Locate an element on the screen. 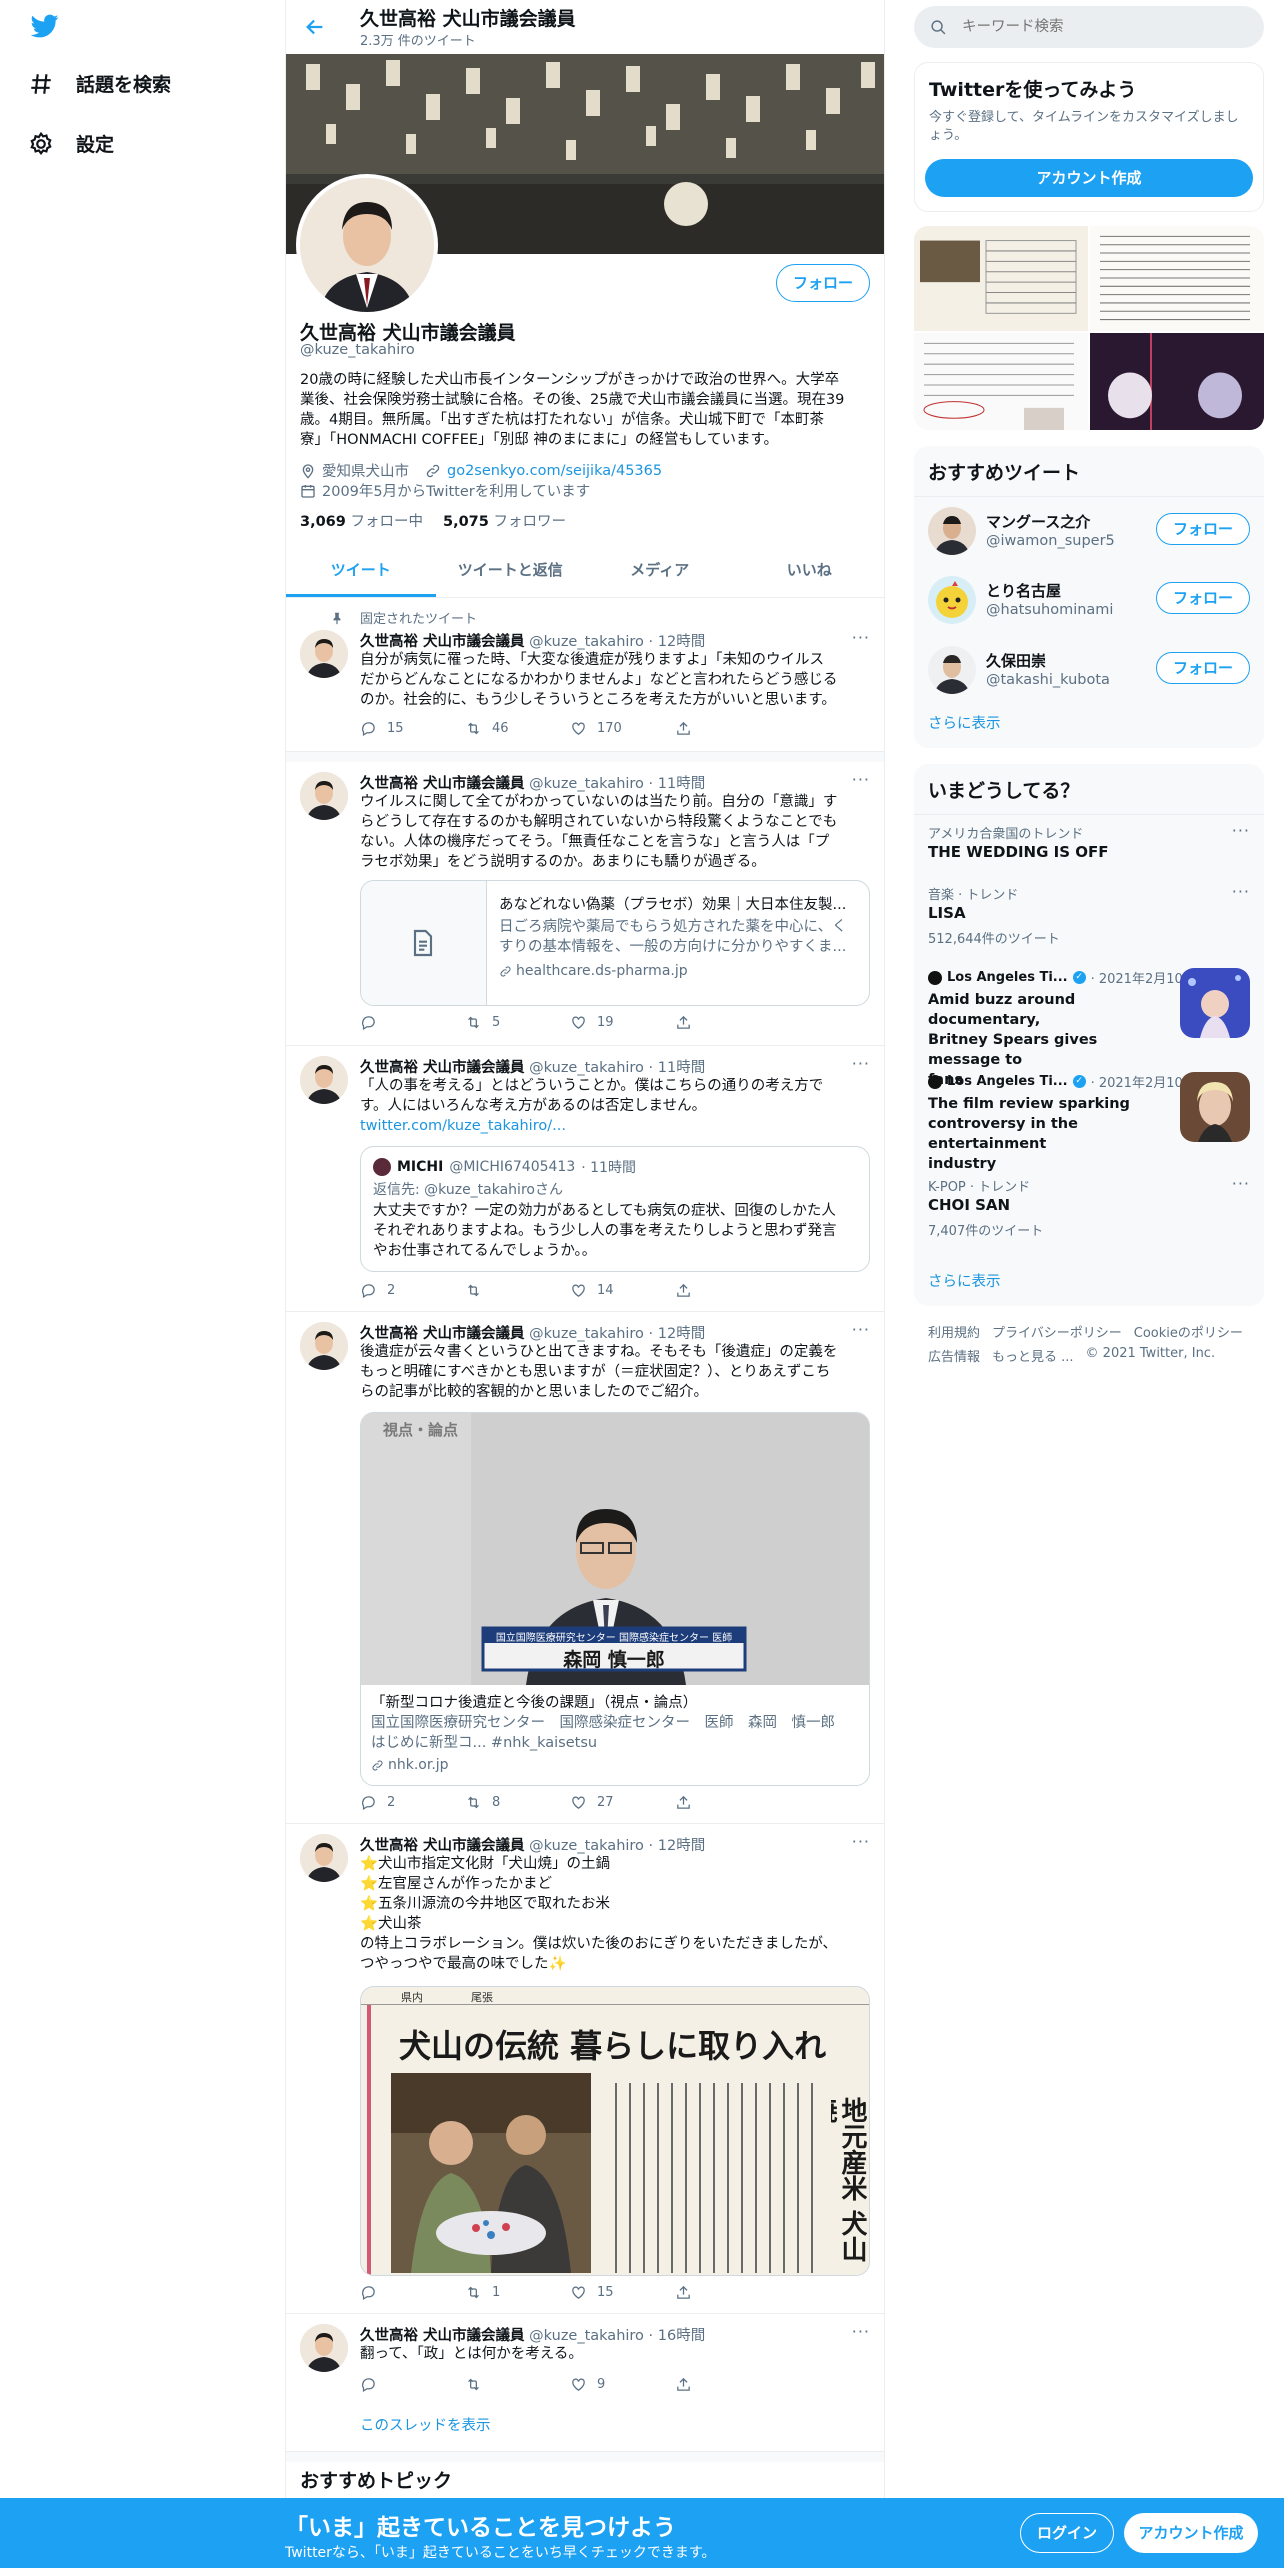  profile-url-link: go2senkyo.com/seijika/45365 is located at coordinates (554, 471).